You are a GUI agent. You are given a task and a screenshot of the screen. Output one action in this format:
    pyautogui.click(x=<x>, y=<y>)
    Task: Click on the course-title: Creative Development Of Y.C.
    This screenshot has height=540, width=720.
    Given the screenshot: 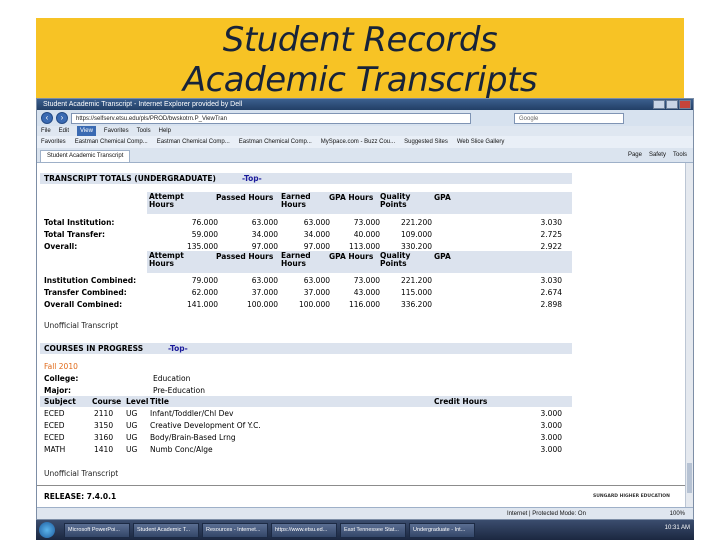 What is the action you would take?
    pyautogui.click(x=205, y=425)
    